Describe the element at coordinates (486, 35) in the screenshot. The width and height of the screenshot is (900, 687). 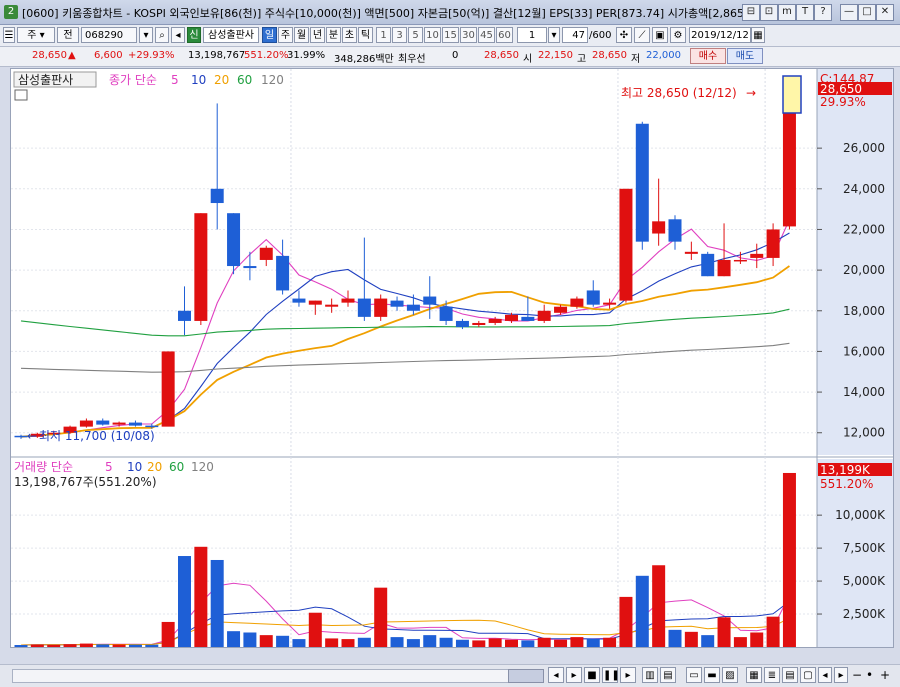
I see `interval-45-button: 45` at that location.